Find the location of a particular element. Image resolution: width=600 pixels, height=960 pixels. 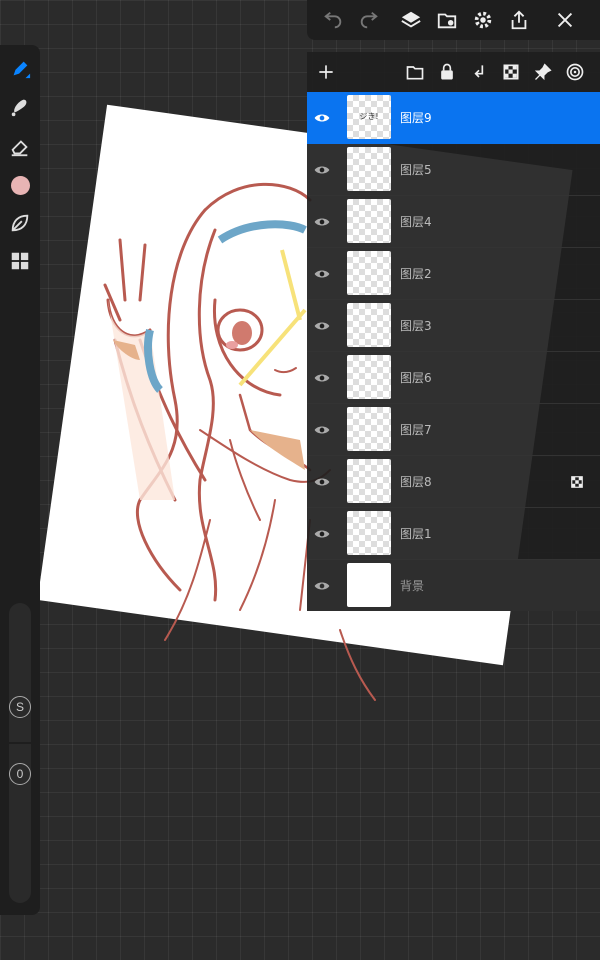

import-button is located at coordinates (447, 20).